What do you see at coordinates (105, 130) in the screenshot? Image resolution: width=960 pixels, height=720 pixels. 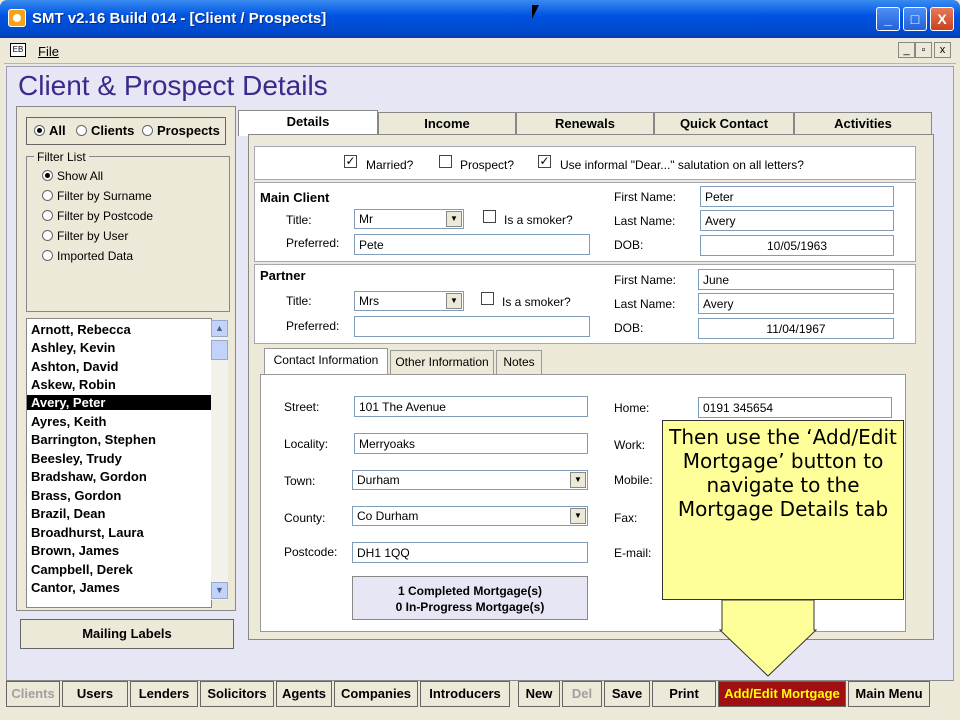 I see `radio-clients: Clients` at bounding box center [105, 130].